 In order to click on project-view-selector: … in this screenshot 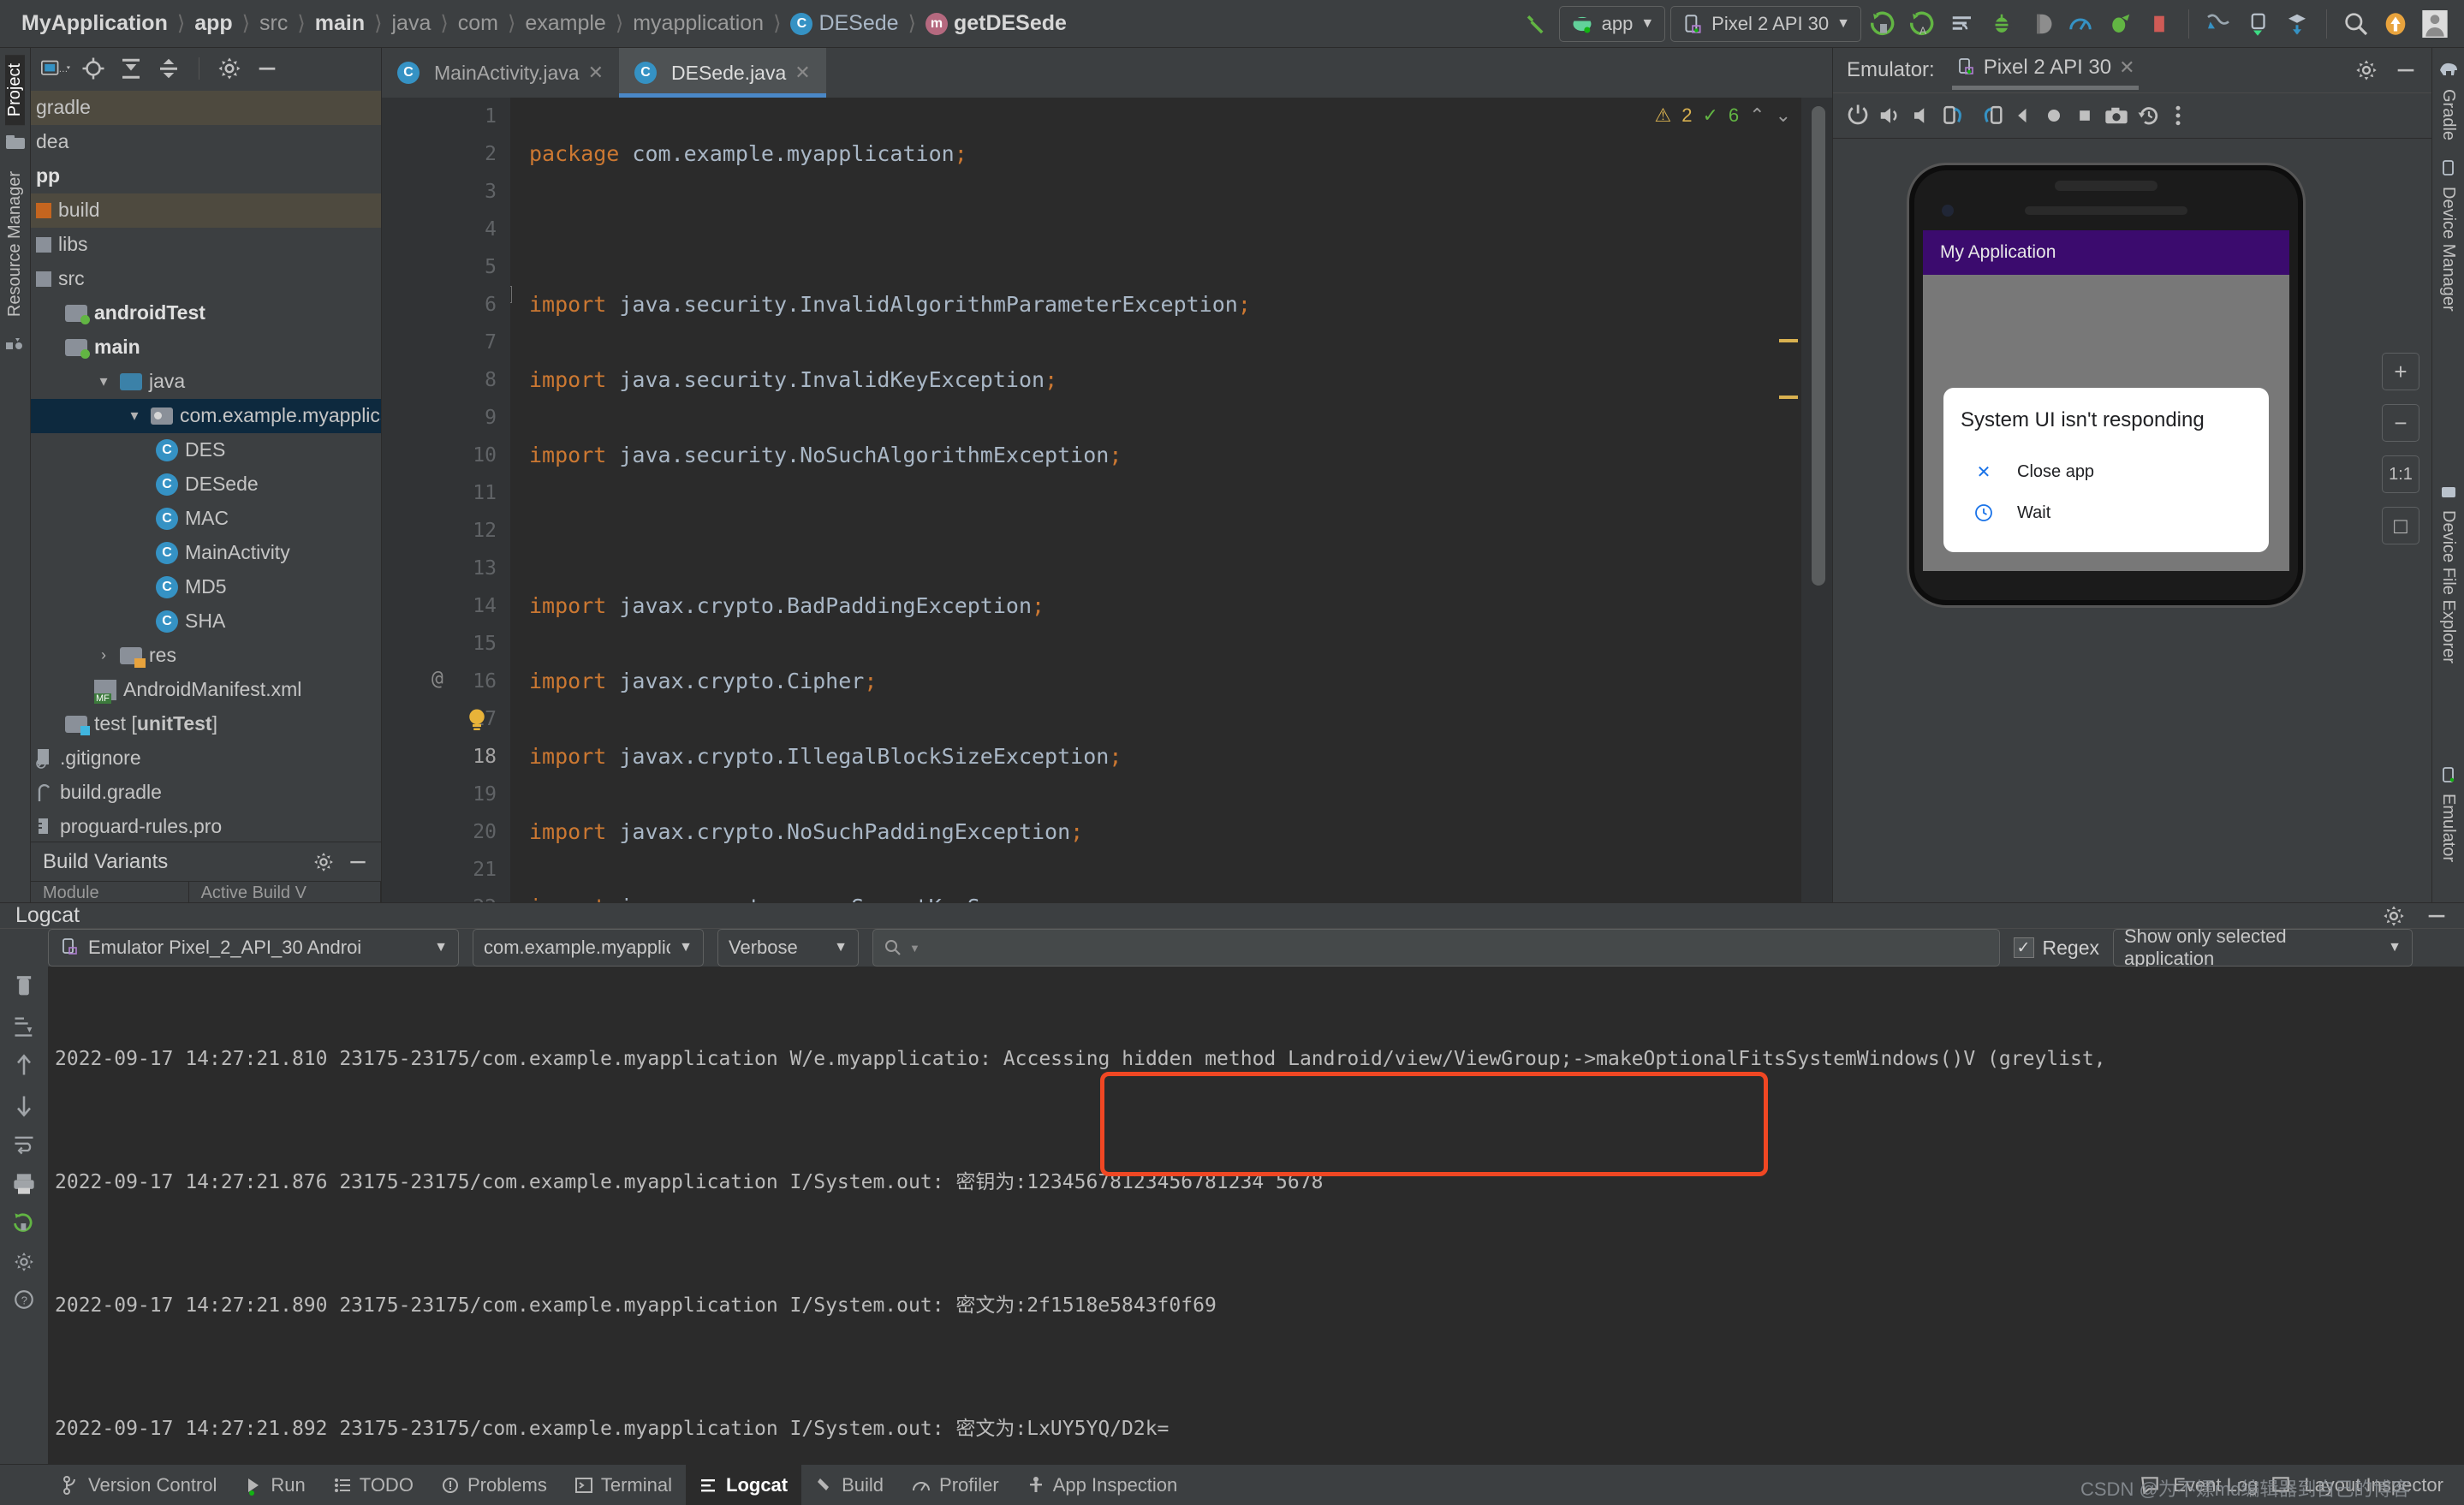, I will do `click(56, 68)`.